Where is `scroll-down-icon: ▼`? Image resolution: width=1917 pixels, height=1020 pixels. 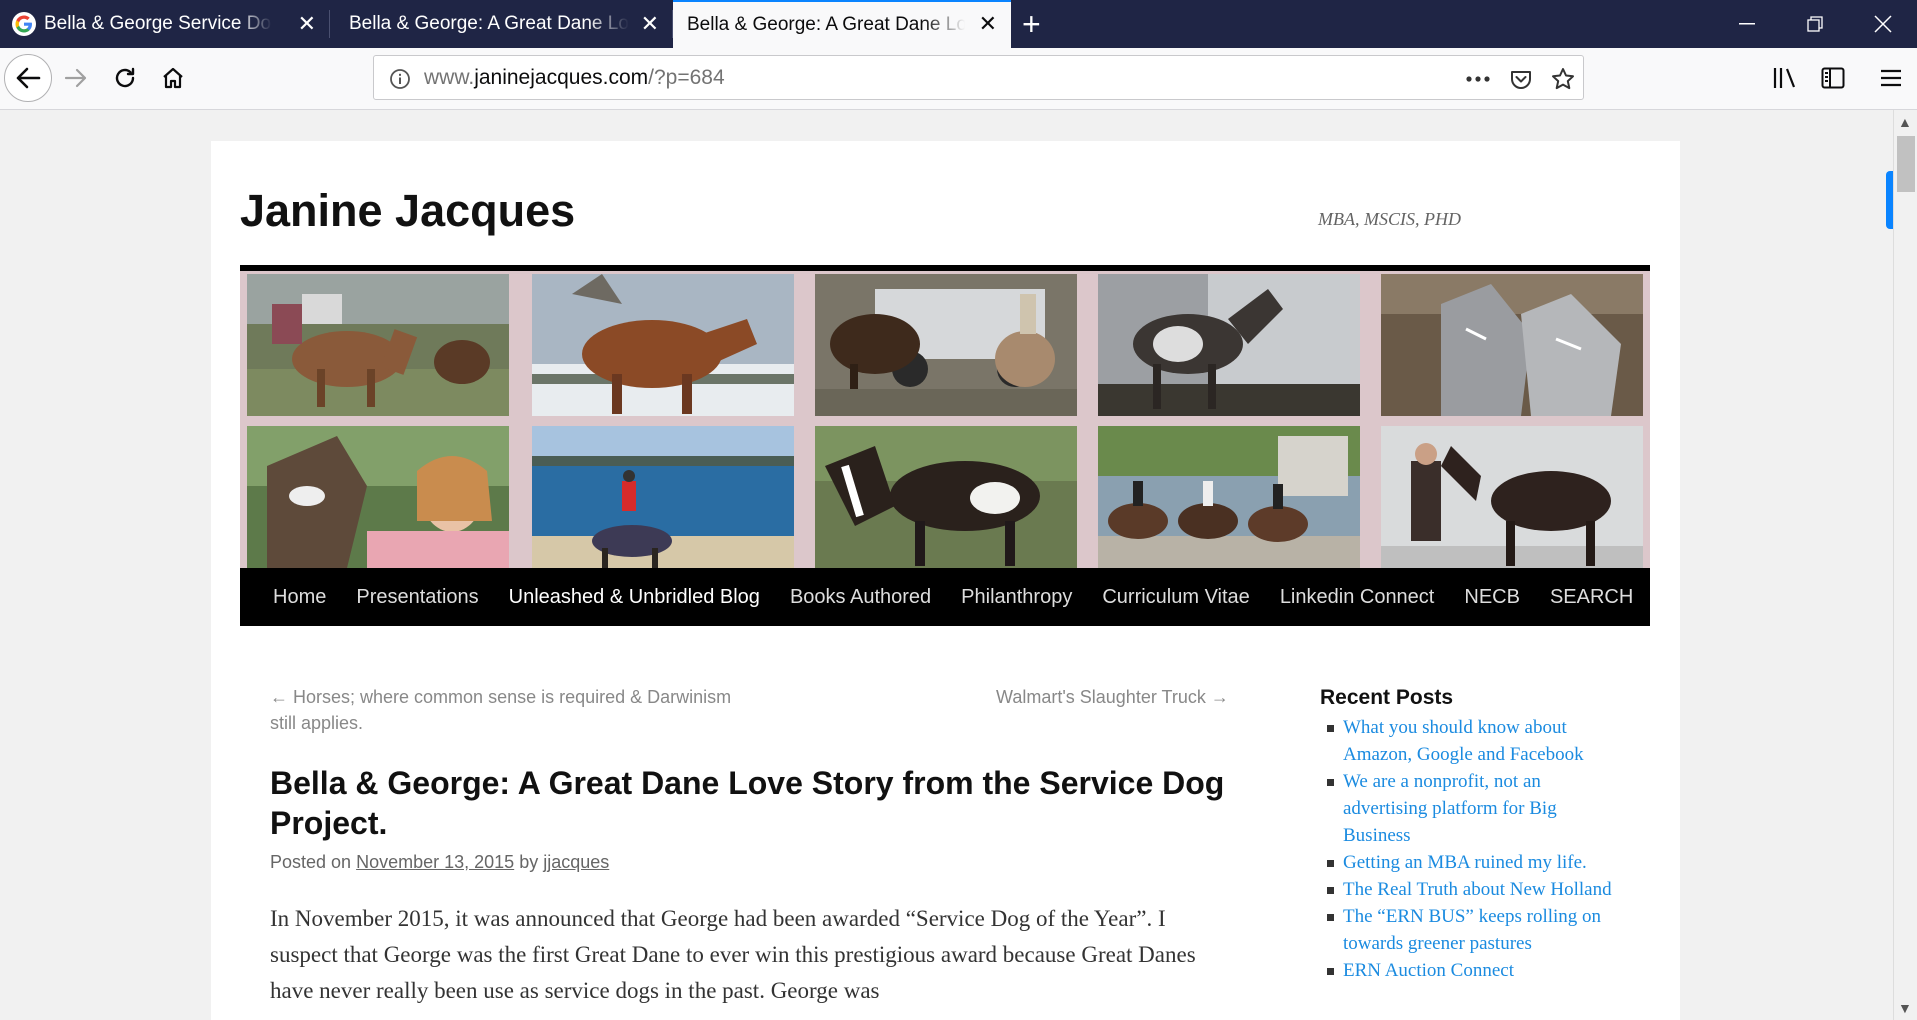
scroll-down-icon: ▼ is located at coordinates (1905, 1008).